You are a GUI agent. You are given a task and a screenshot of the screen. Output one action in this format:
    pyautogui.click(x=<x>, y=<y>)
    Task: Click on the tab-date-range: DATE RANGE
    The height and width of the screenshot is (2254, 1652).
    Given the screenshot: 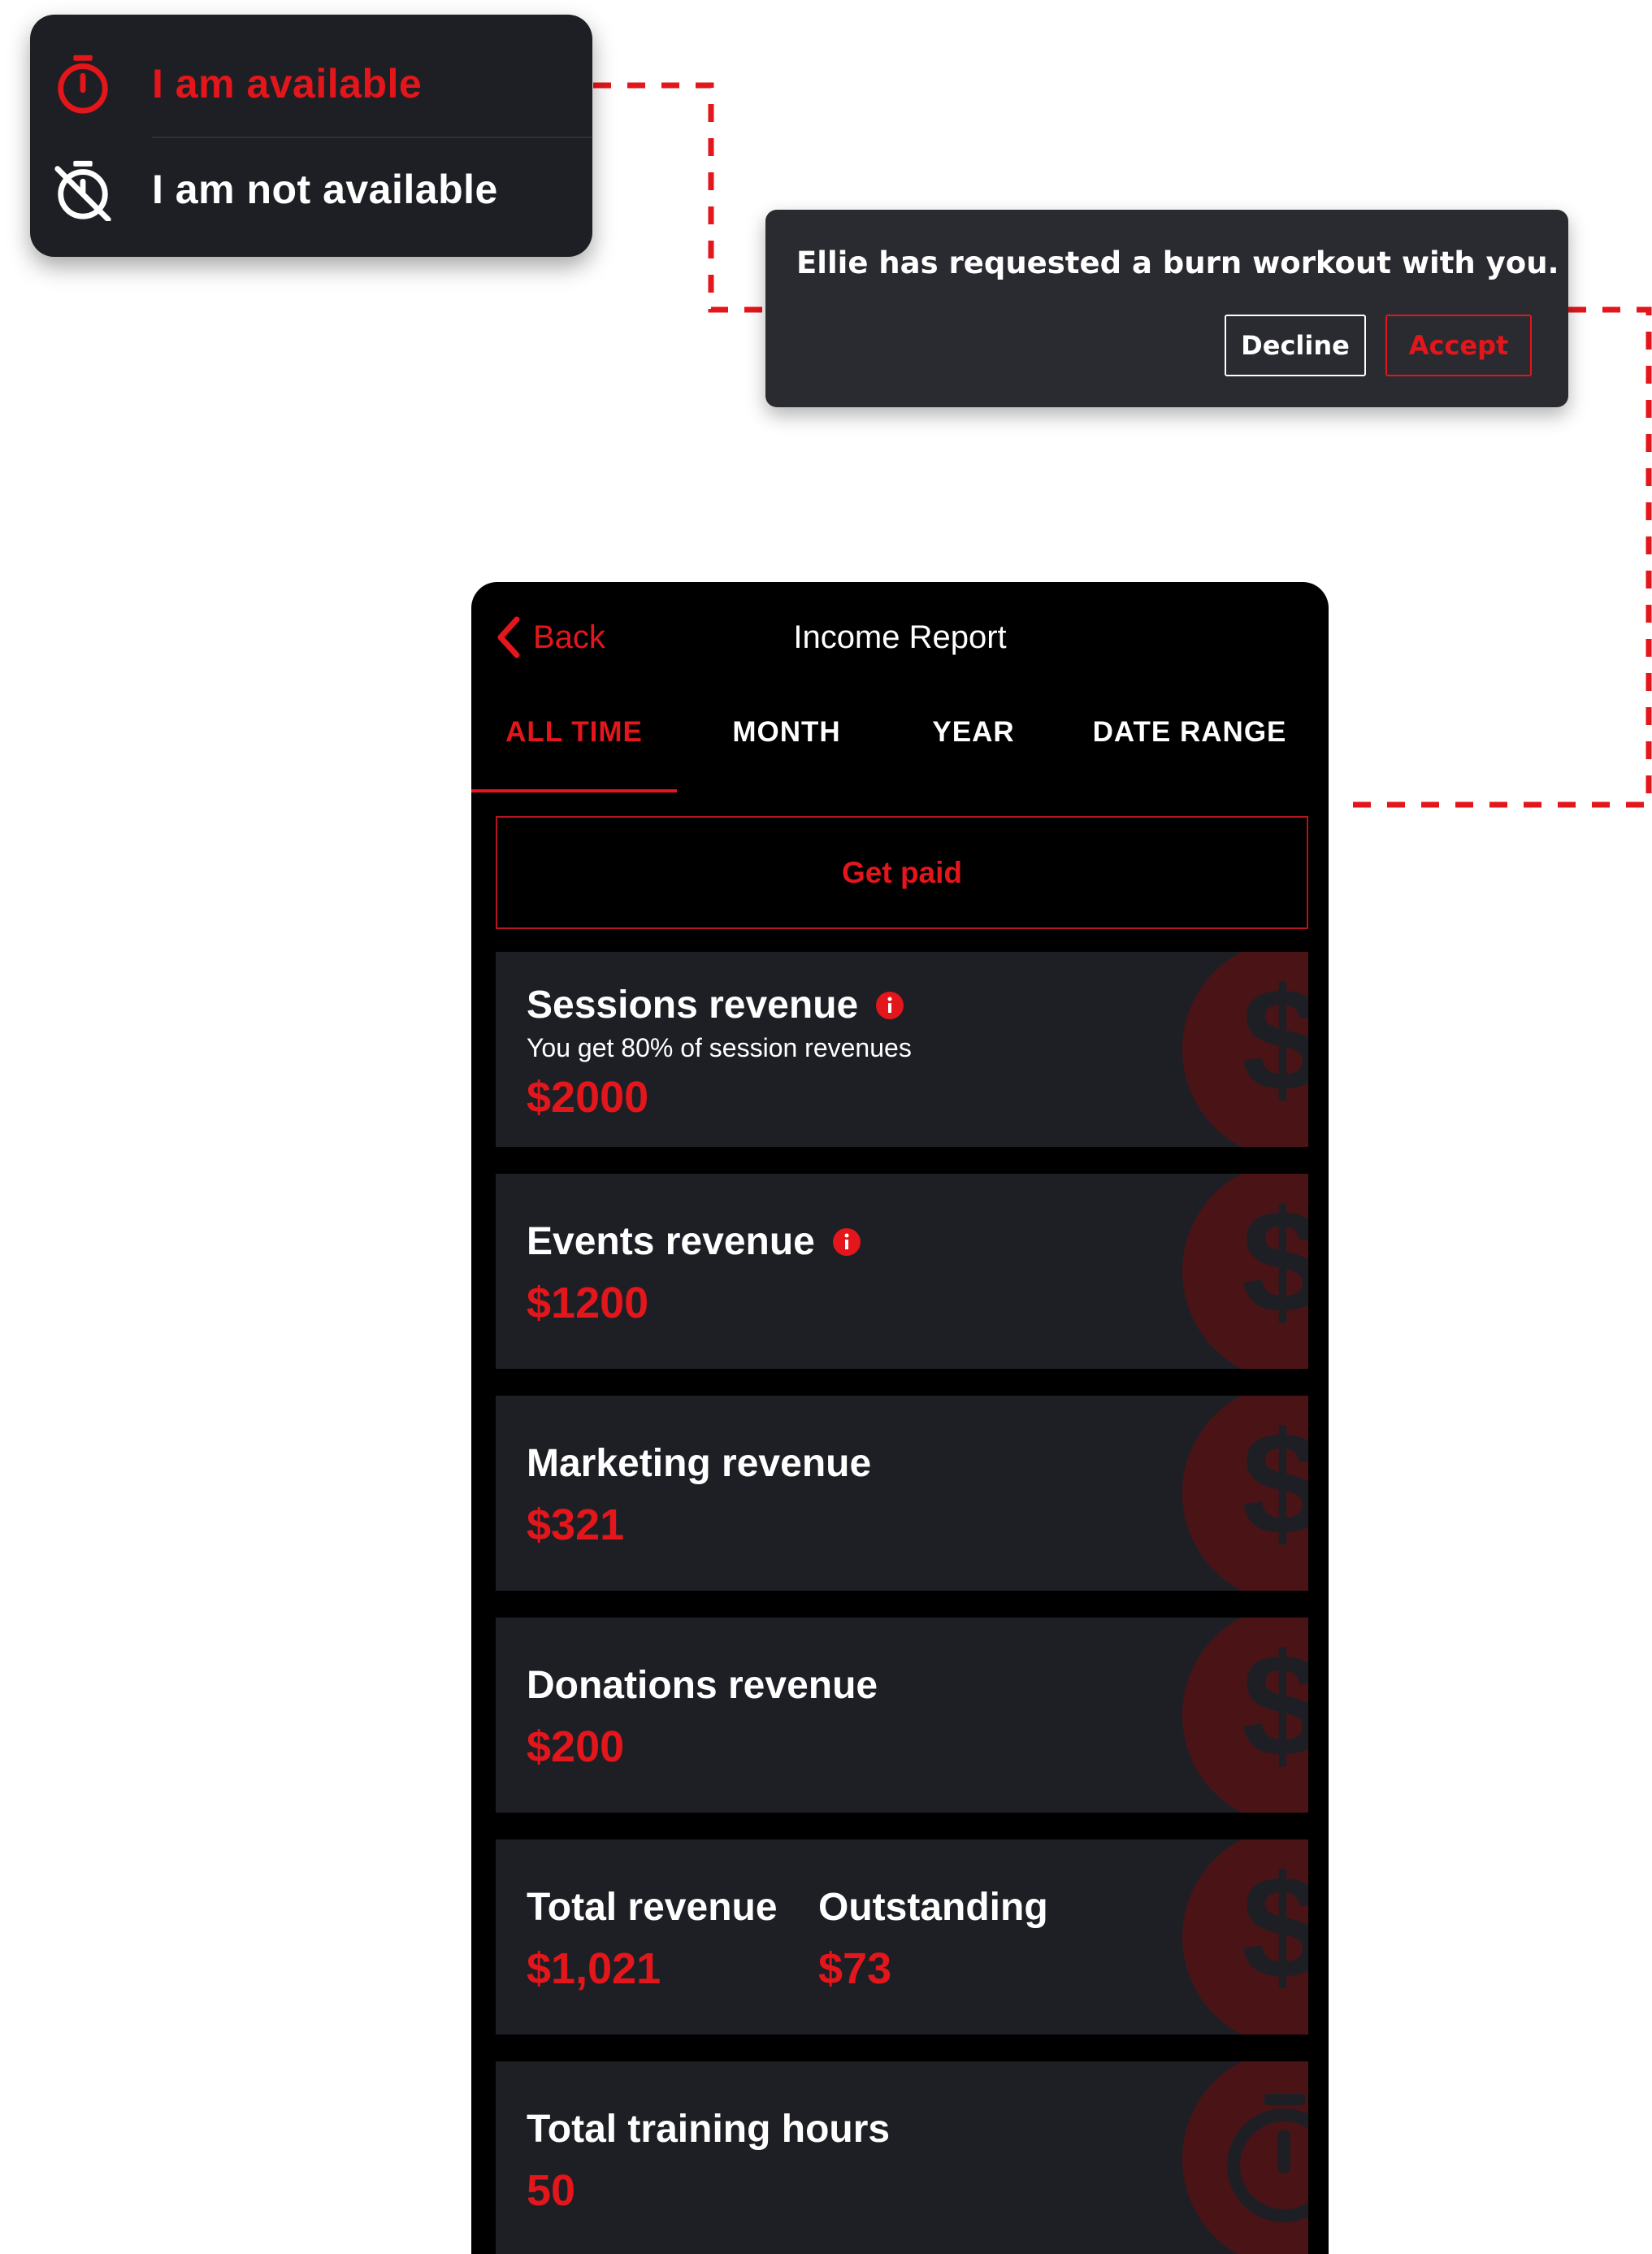 What is the action you would take?
    pyautogui.click(x=1190, y=732)
    